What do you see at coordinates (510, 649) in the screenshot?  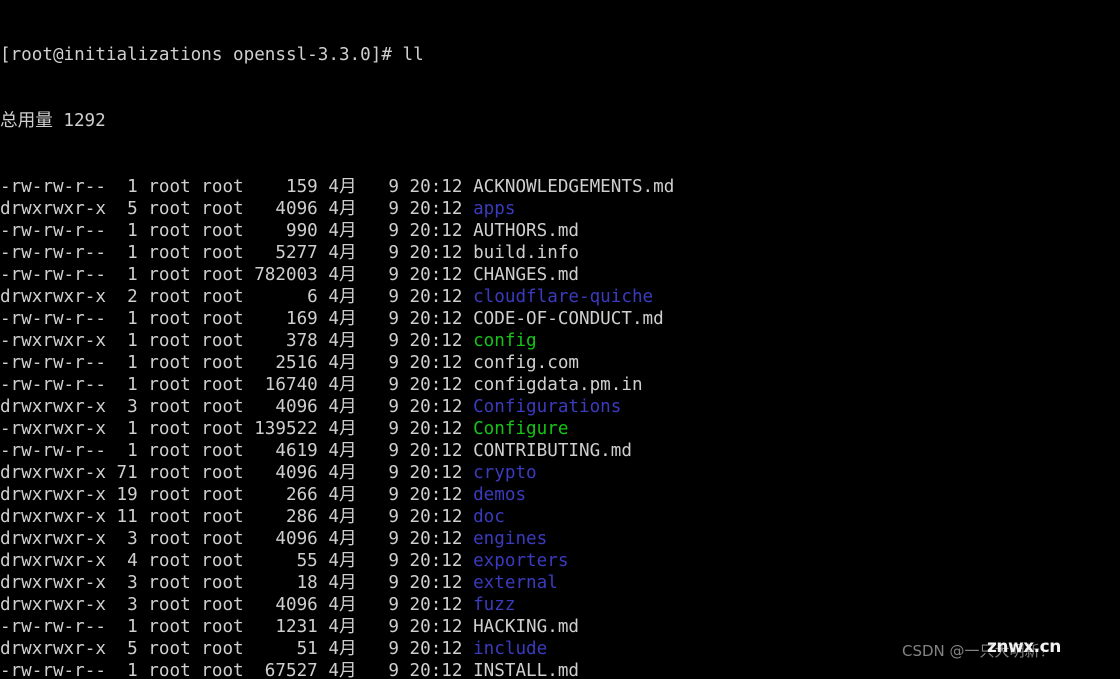 I see `directory-name: include` at bounding box center [510, 649].